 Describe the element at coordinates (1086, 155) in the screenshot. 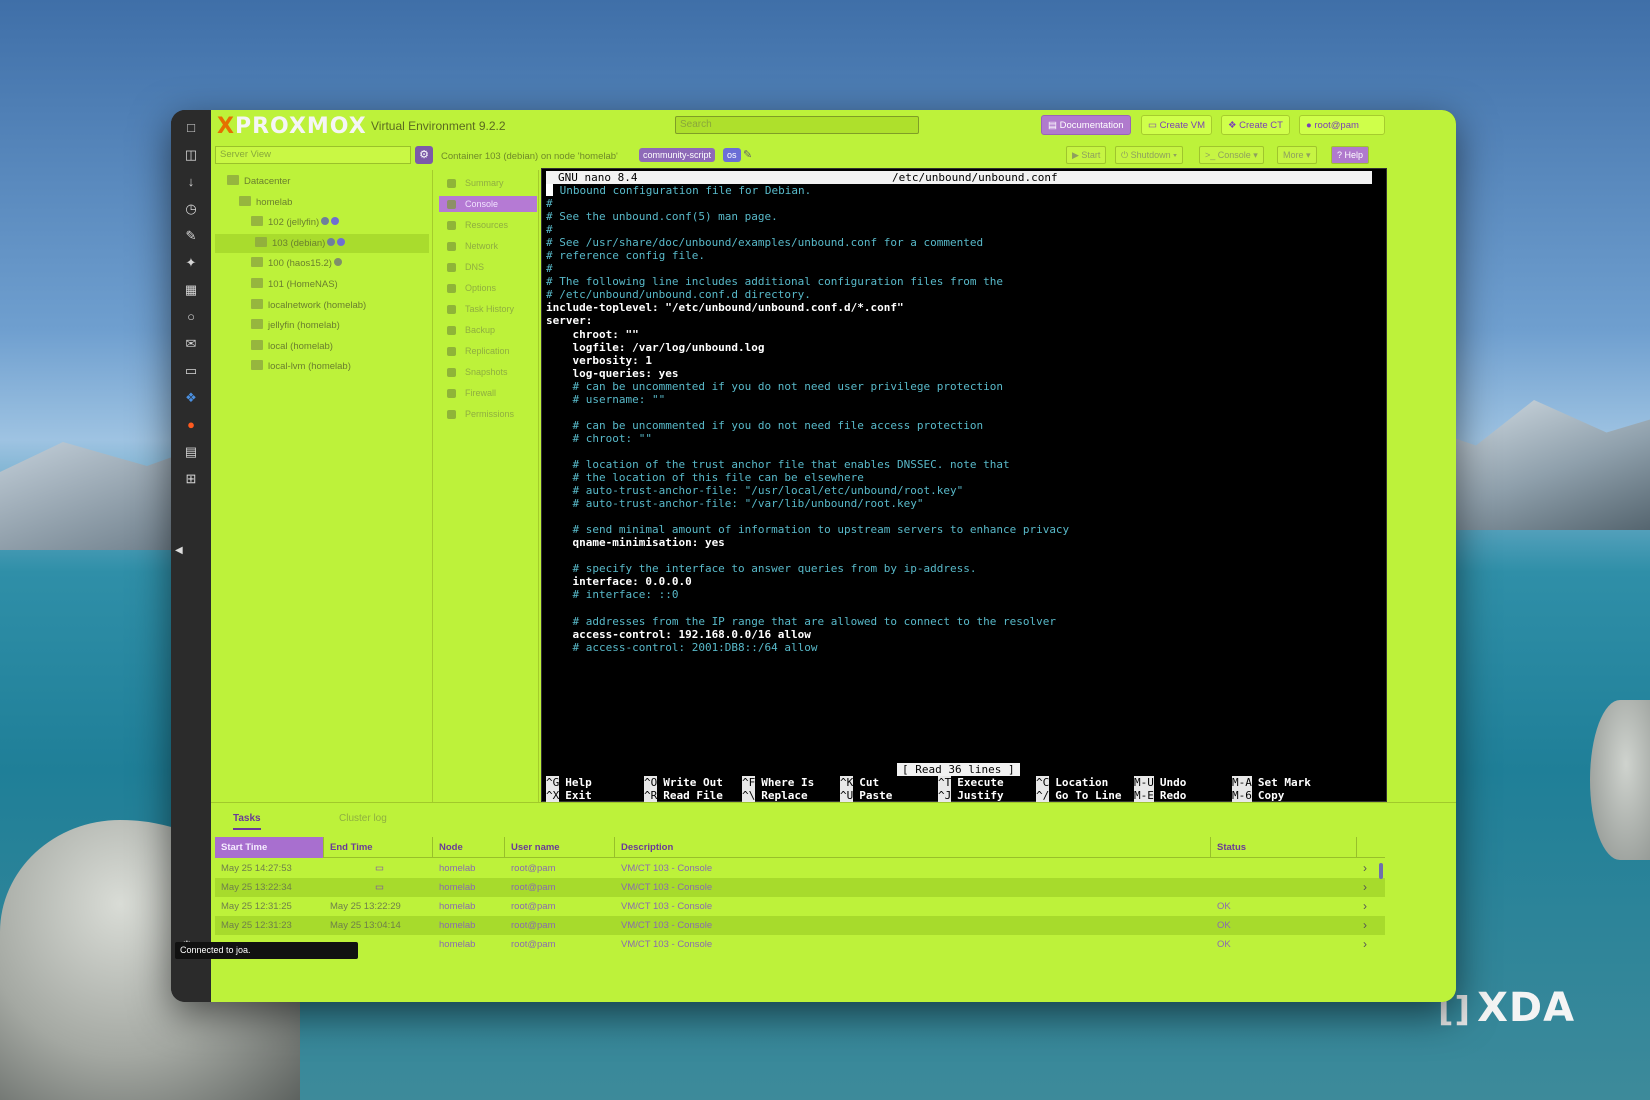

I see `start-button: ▶ Start` at that location.